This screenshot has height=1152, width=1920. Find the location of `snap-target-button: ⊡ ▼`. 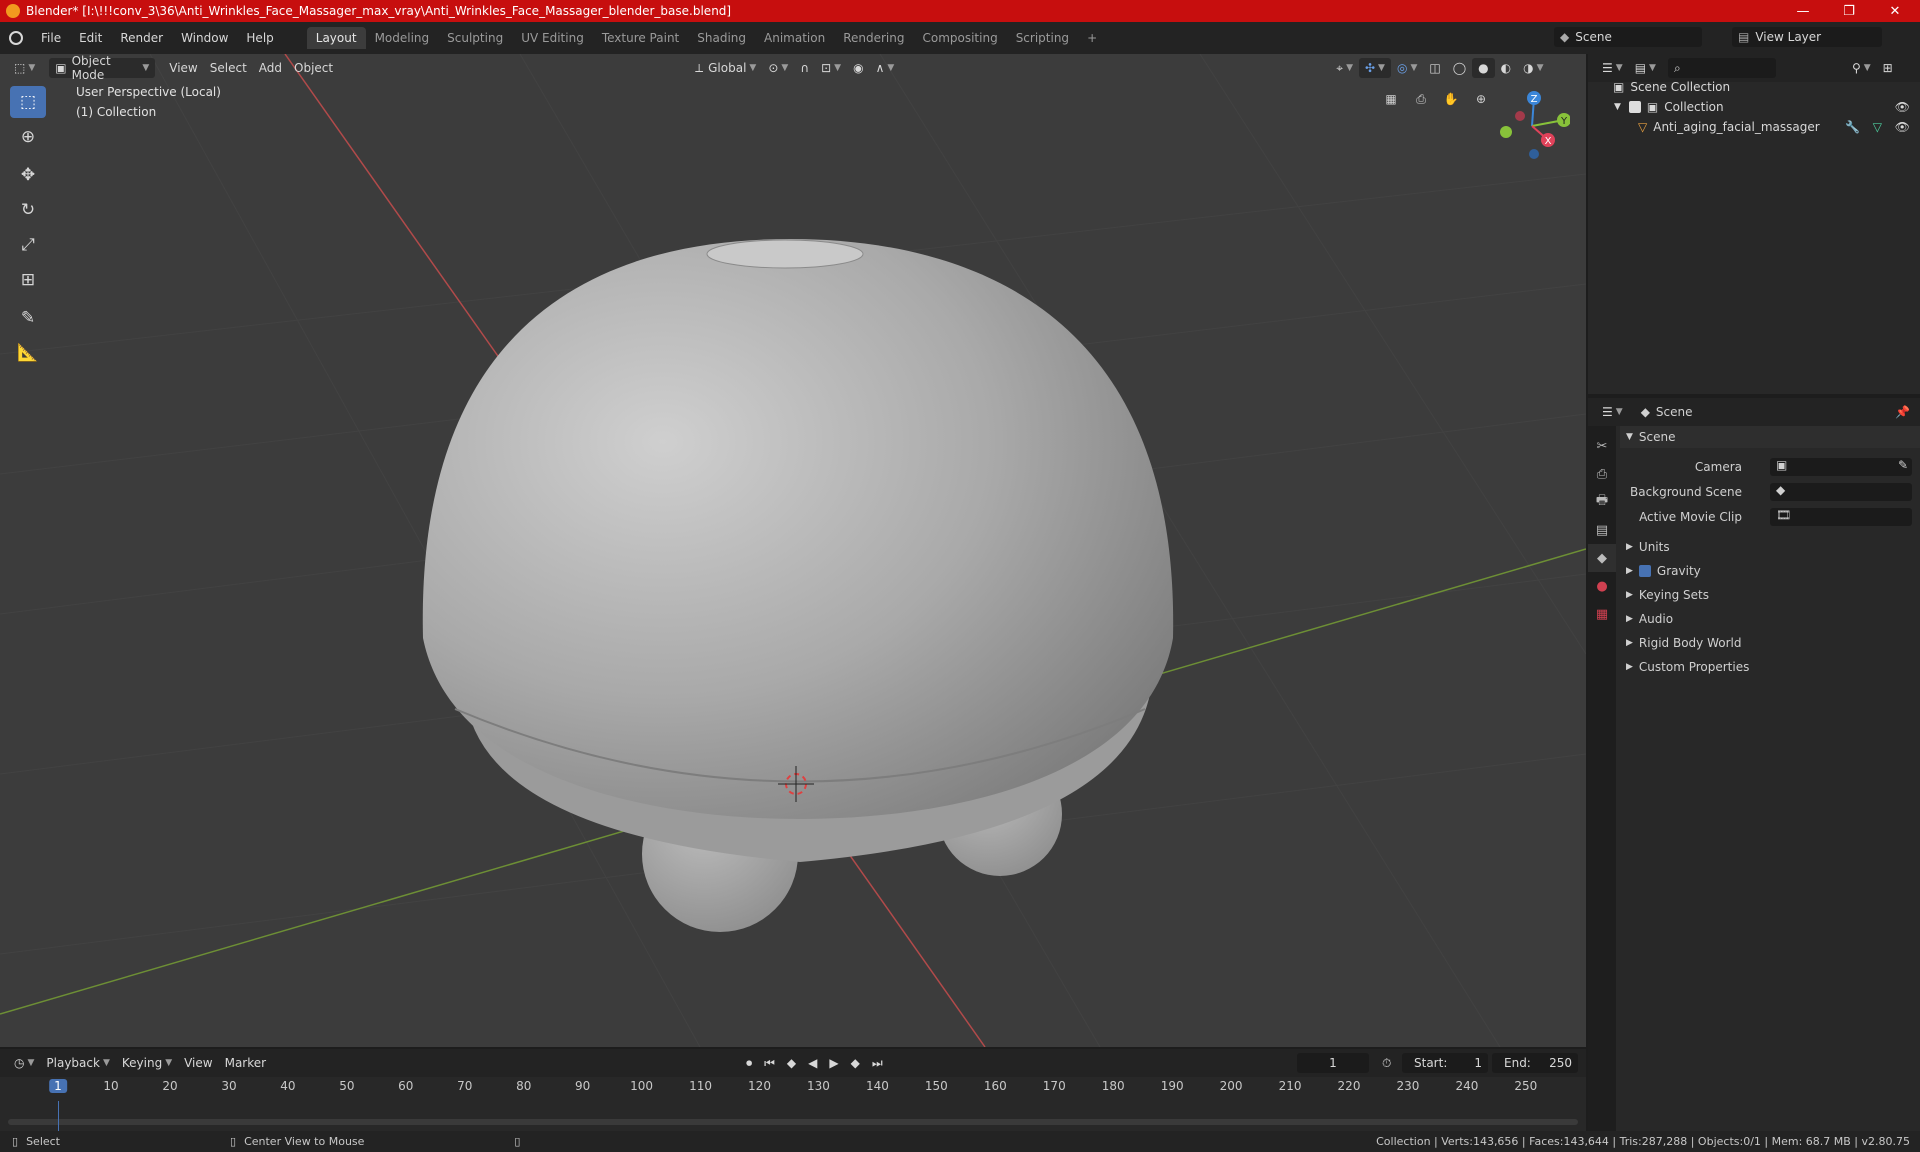

snap-target-button: ⊡ ▼ is located at coordinates (831, 68).